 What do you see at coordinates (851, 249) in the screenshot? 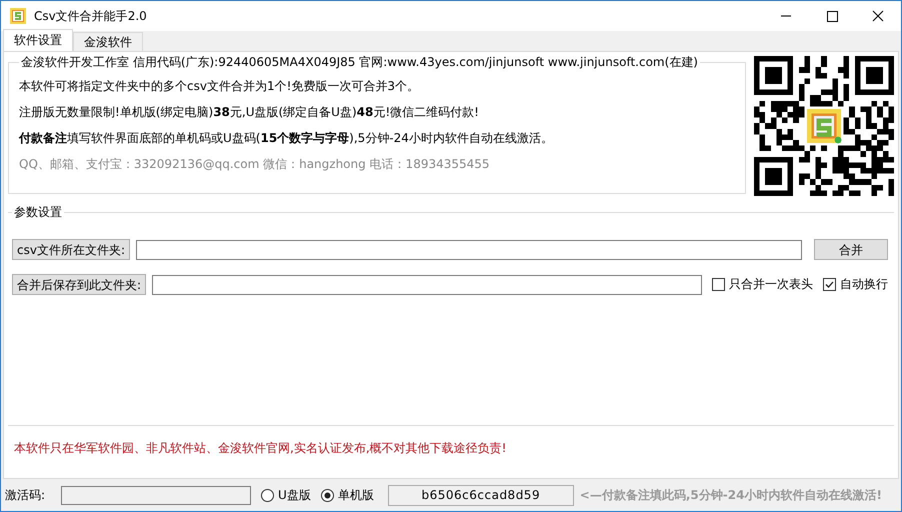
I see `merge-button: 合并` at bounding box center [851, 249].